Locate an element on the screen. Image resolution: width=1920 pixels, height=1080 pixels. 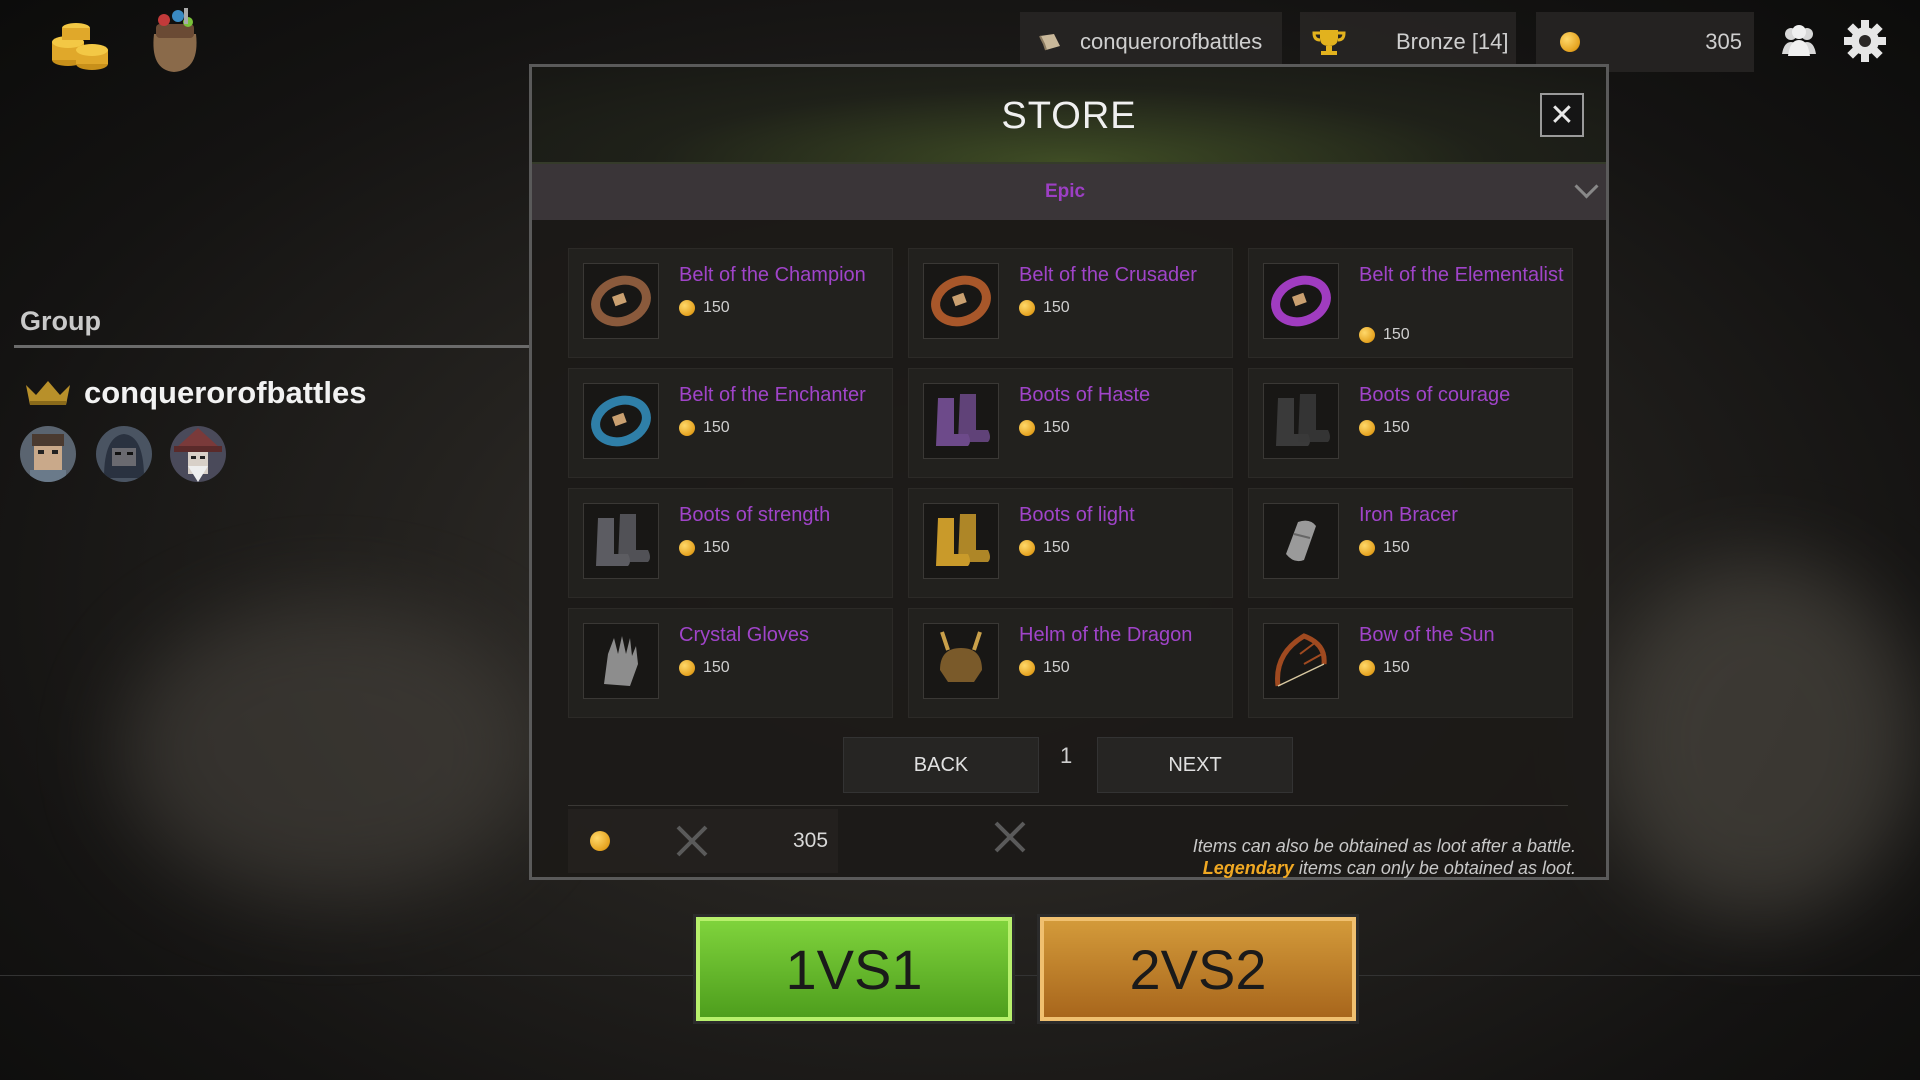
purple-belt-icon is located at coordinates (1301, 301).